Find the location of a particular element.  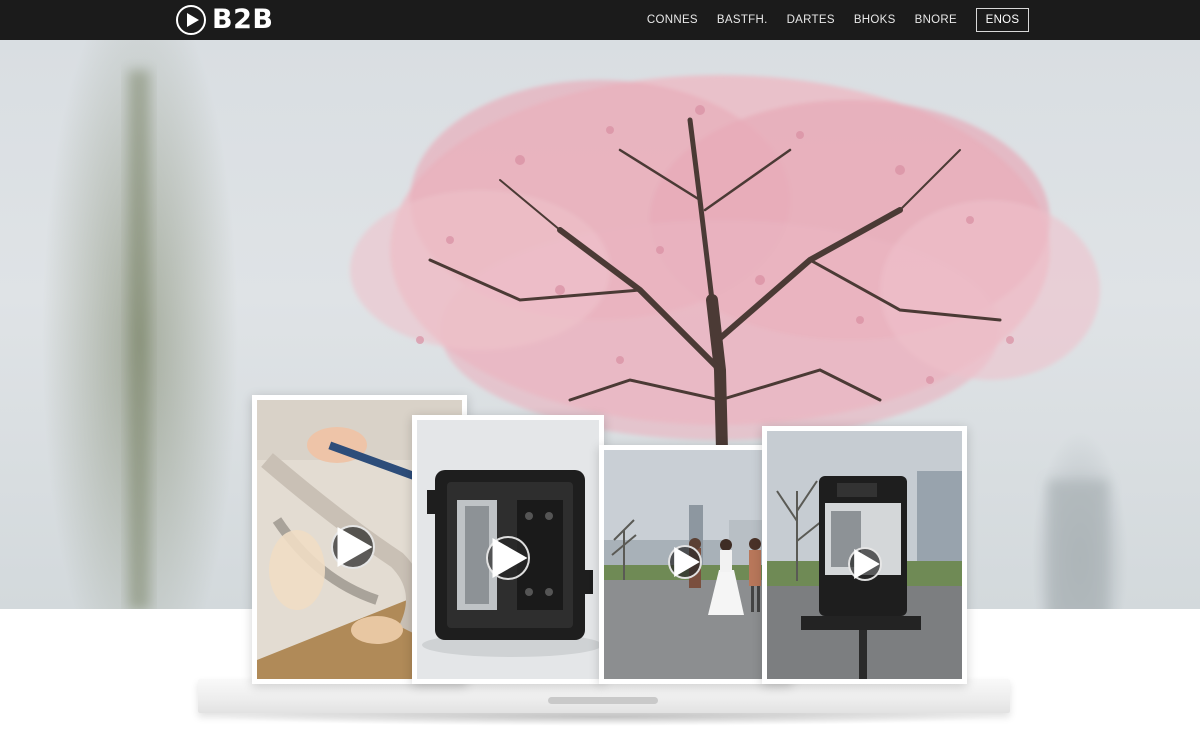

showcase-stage is located at coordinates (604, 696).